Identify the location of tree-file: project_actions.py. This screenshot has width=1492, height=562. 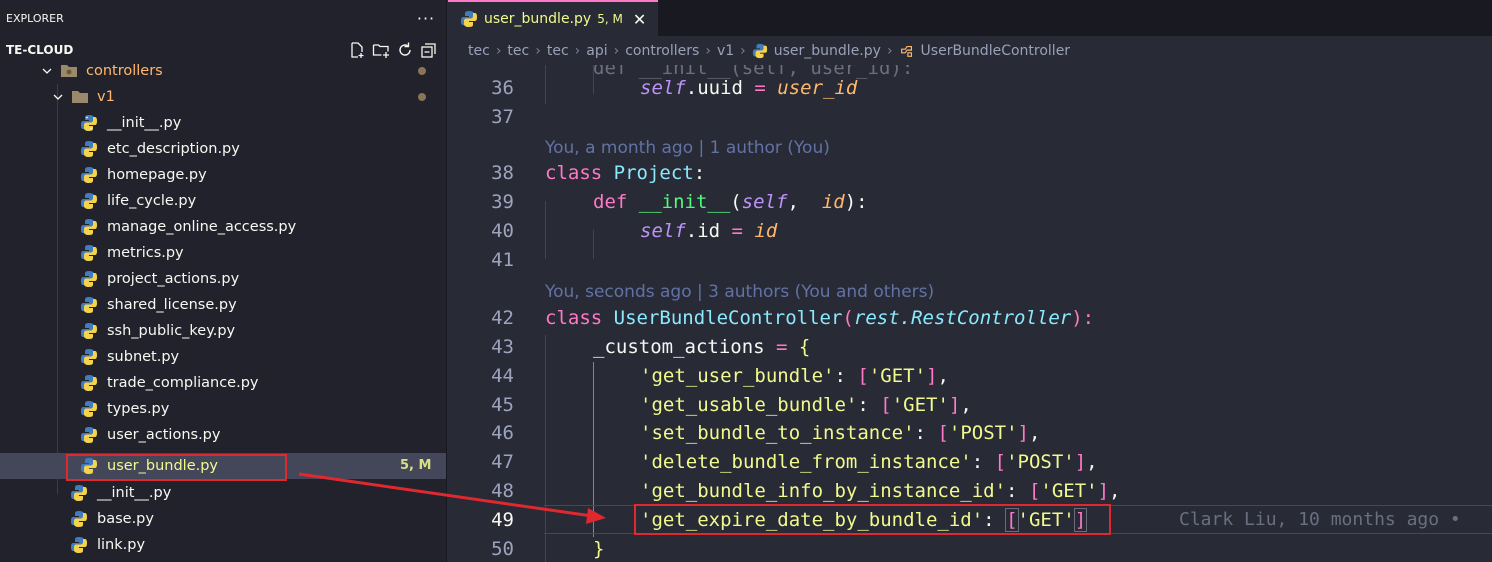
(223, 279).